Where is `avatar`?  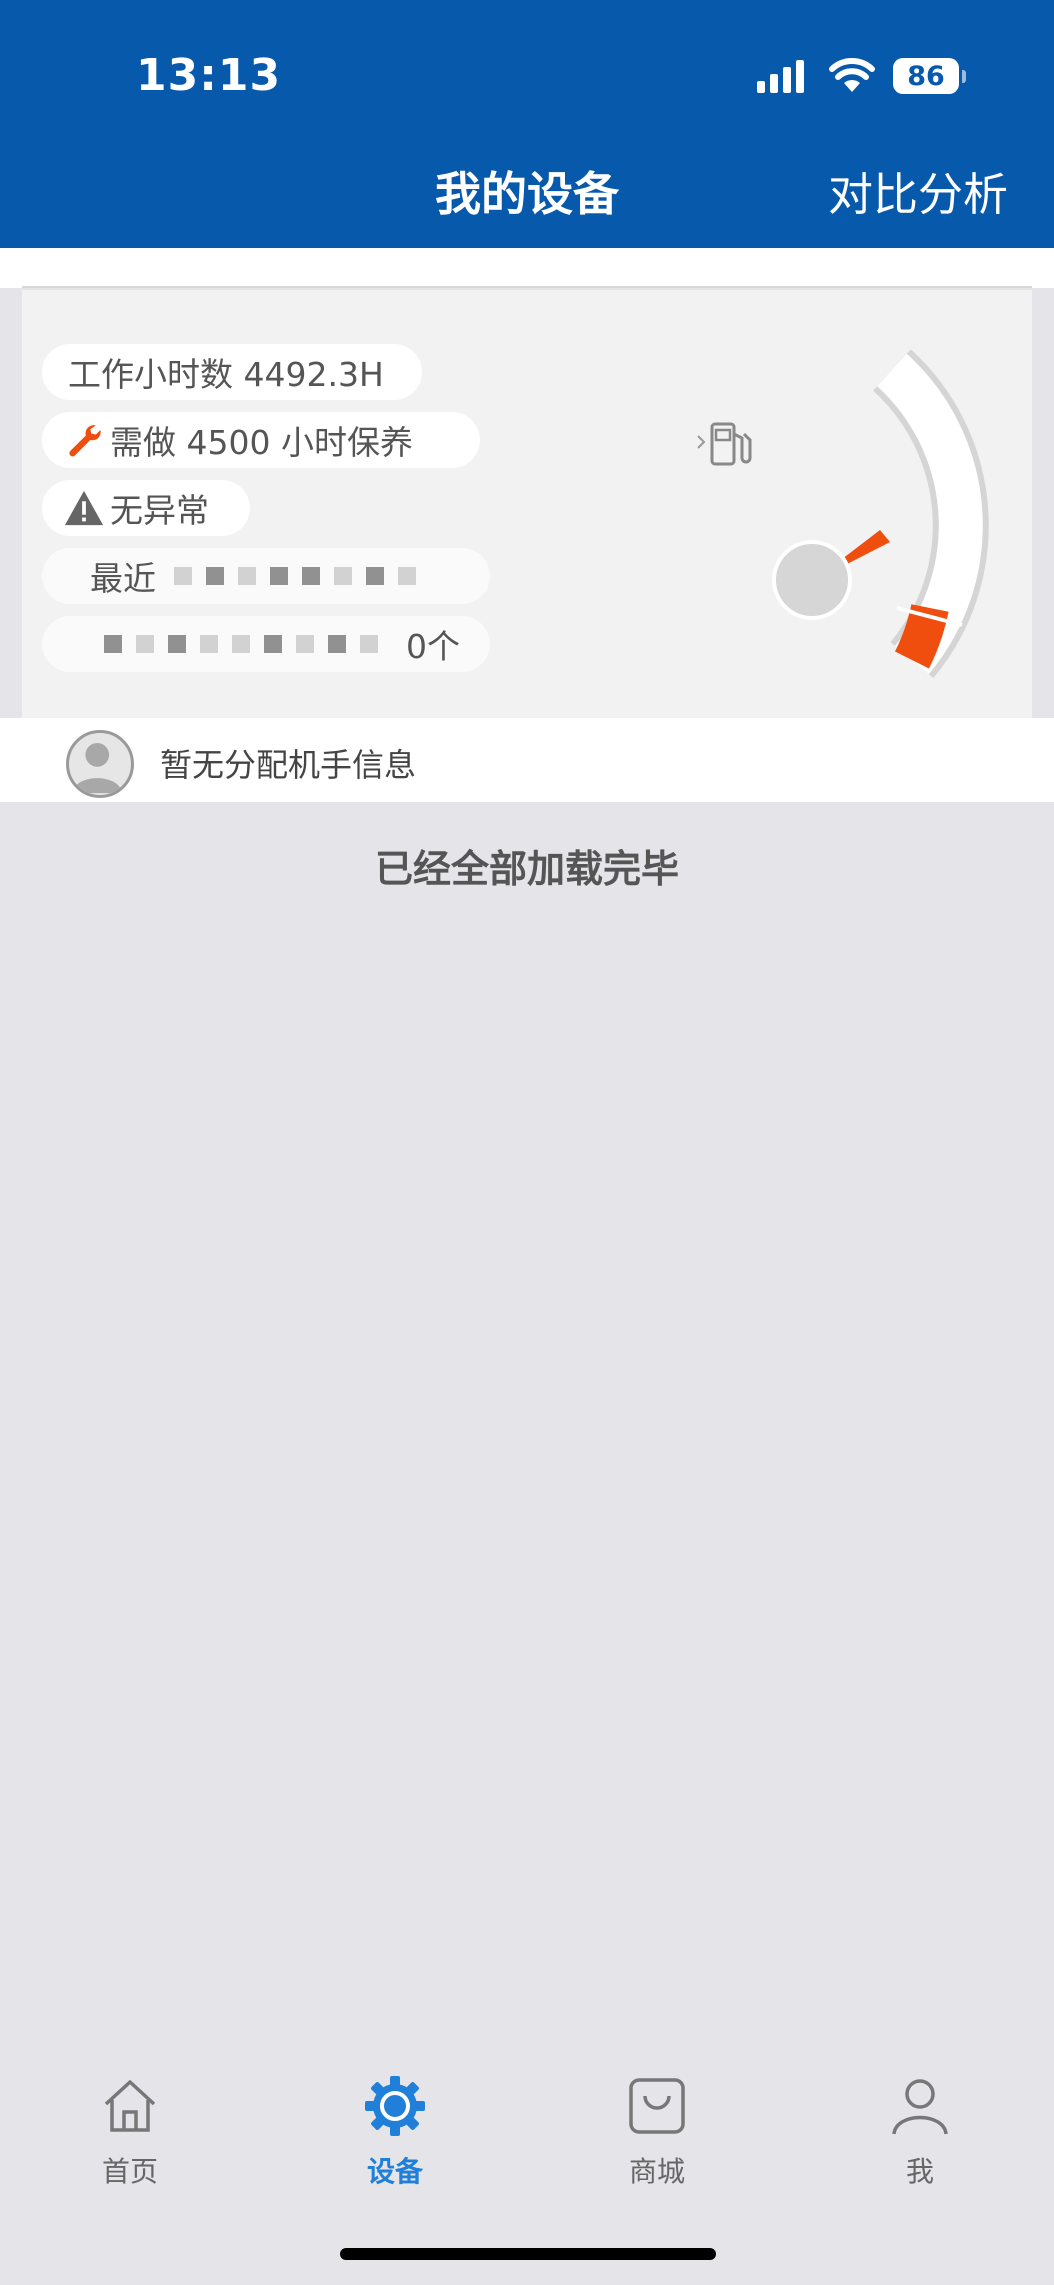
avatar is located at coordinates (100, 764).